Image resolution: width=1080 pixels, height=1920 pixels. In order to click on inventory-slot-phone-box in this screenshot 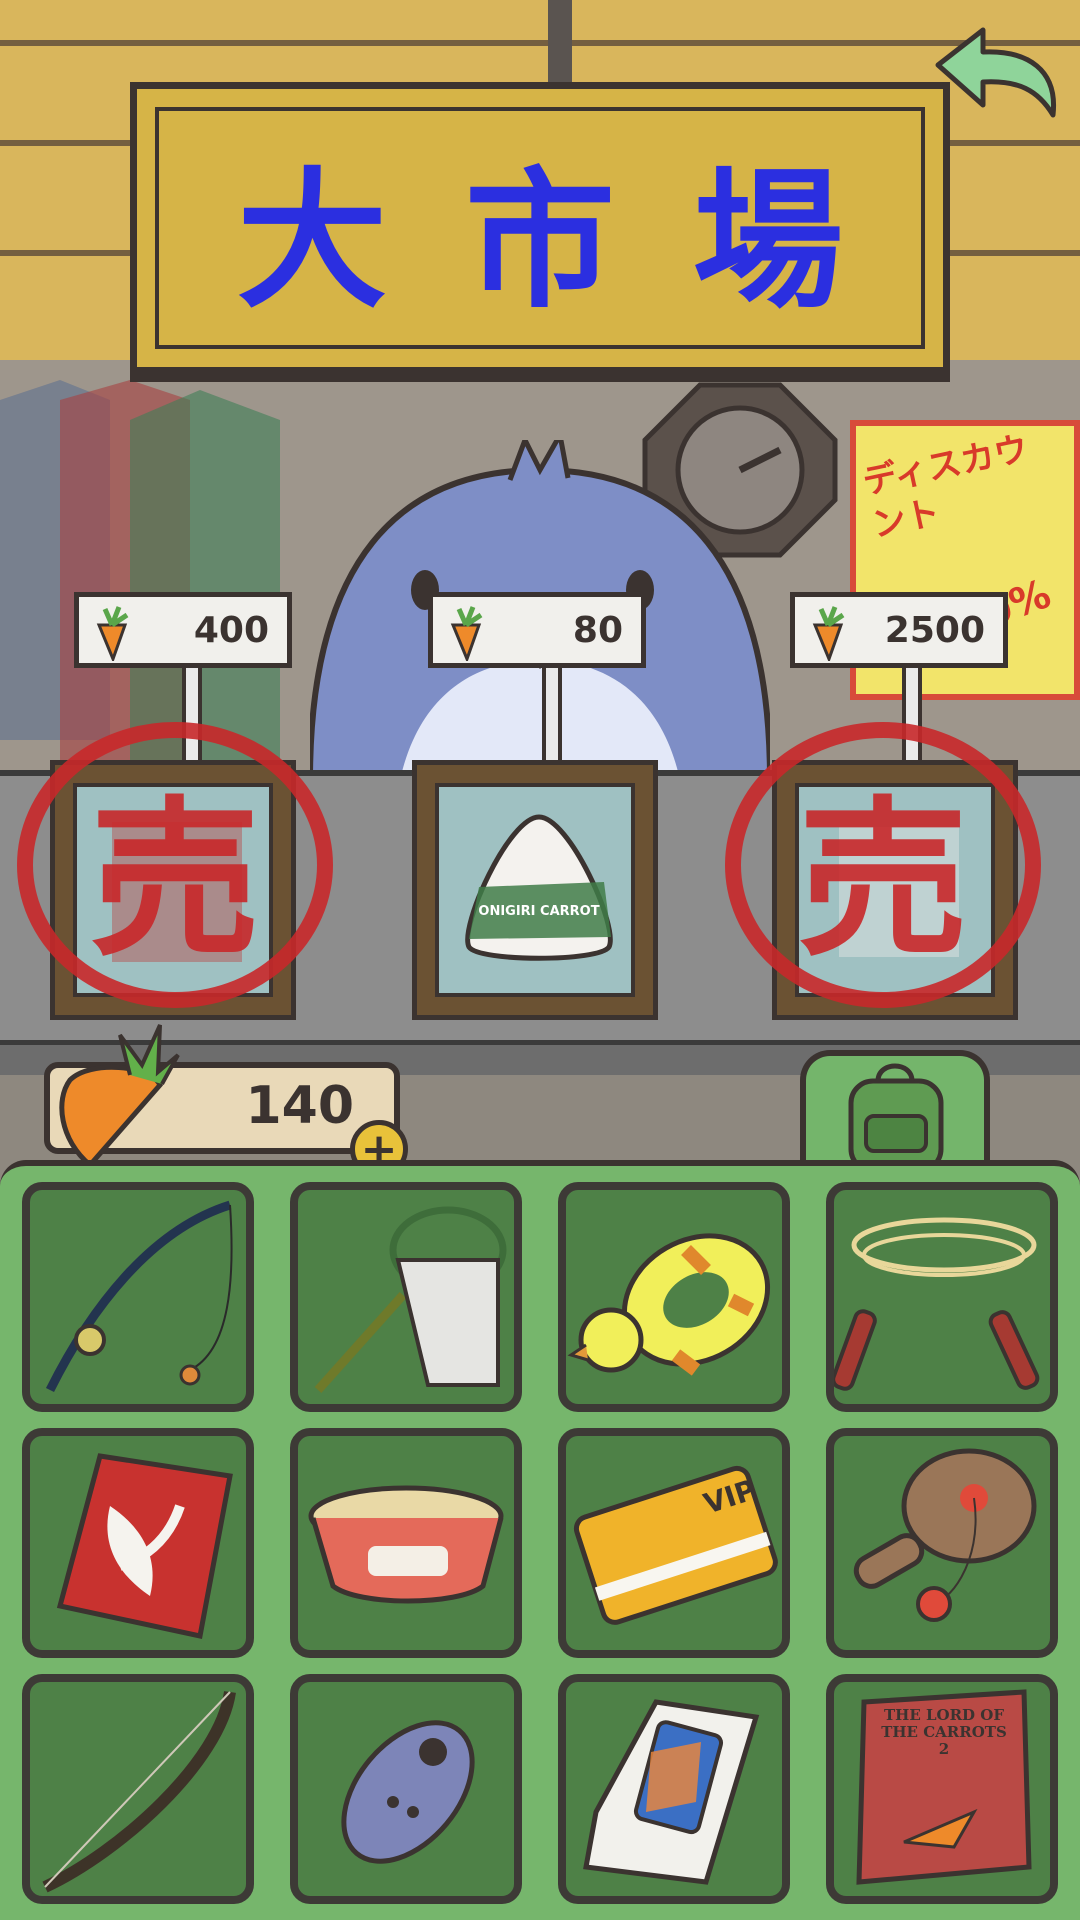, I will do `click(674, 1789)`.